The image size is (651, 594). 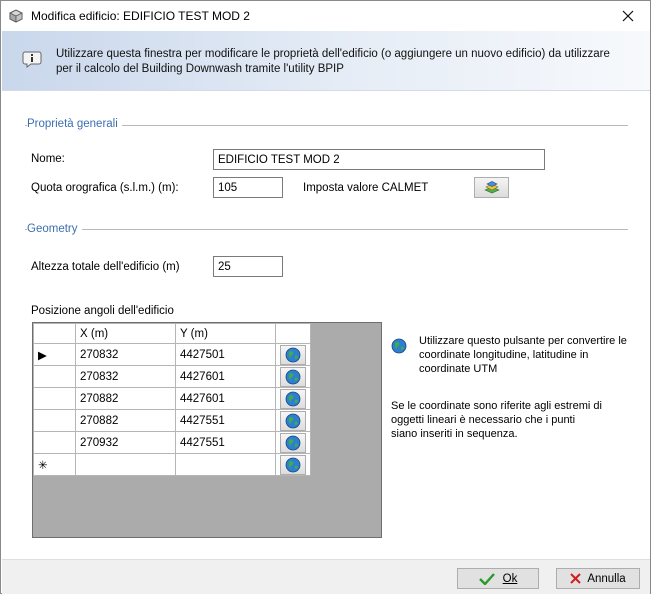 What do you see at coordinates (498, 578) in the screenshot?
I see `ok-button: Ok` at bounding box center [498, 578].